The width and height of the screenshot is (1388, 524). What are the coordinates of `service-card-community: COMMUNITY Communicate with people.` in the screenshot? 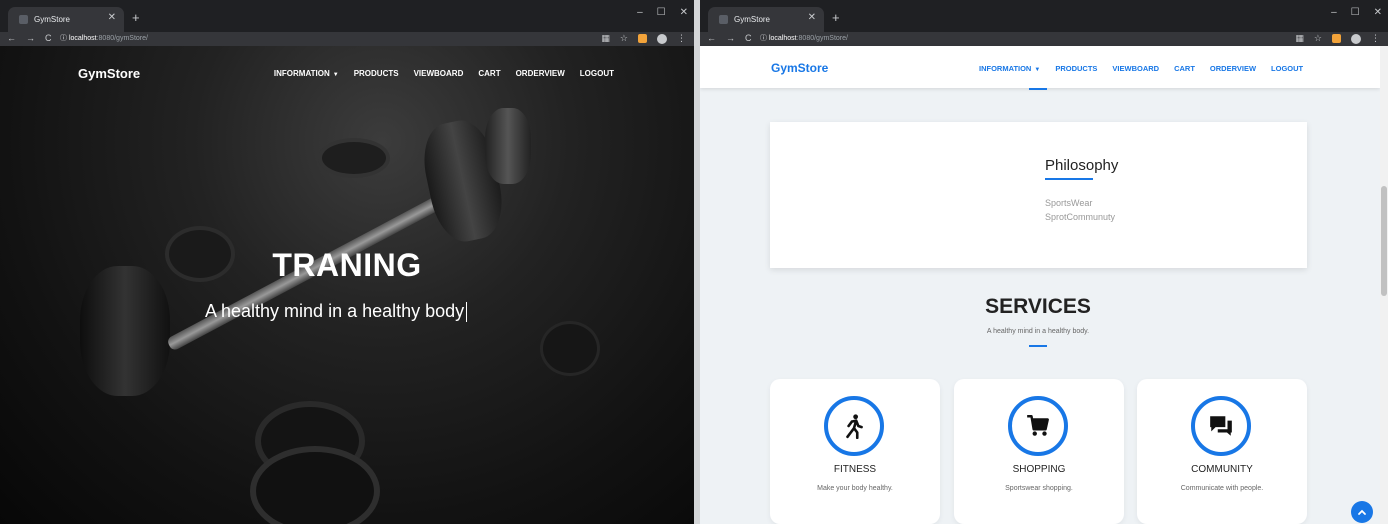 It's located at (1222, 451).